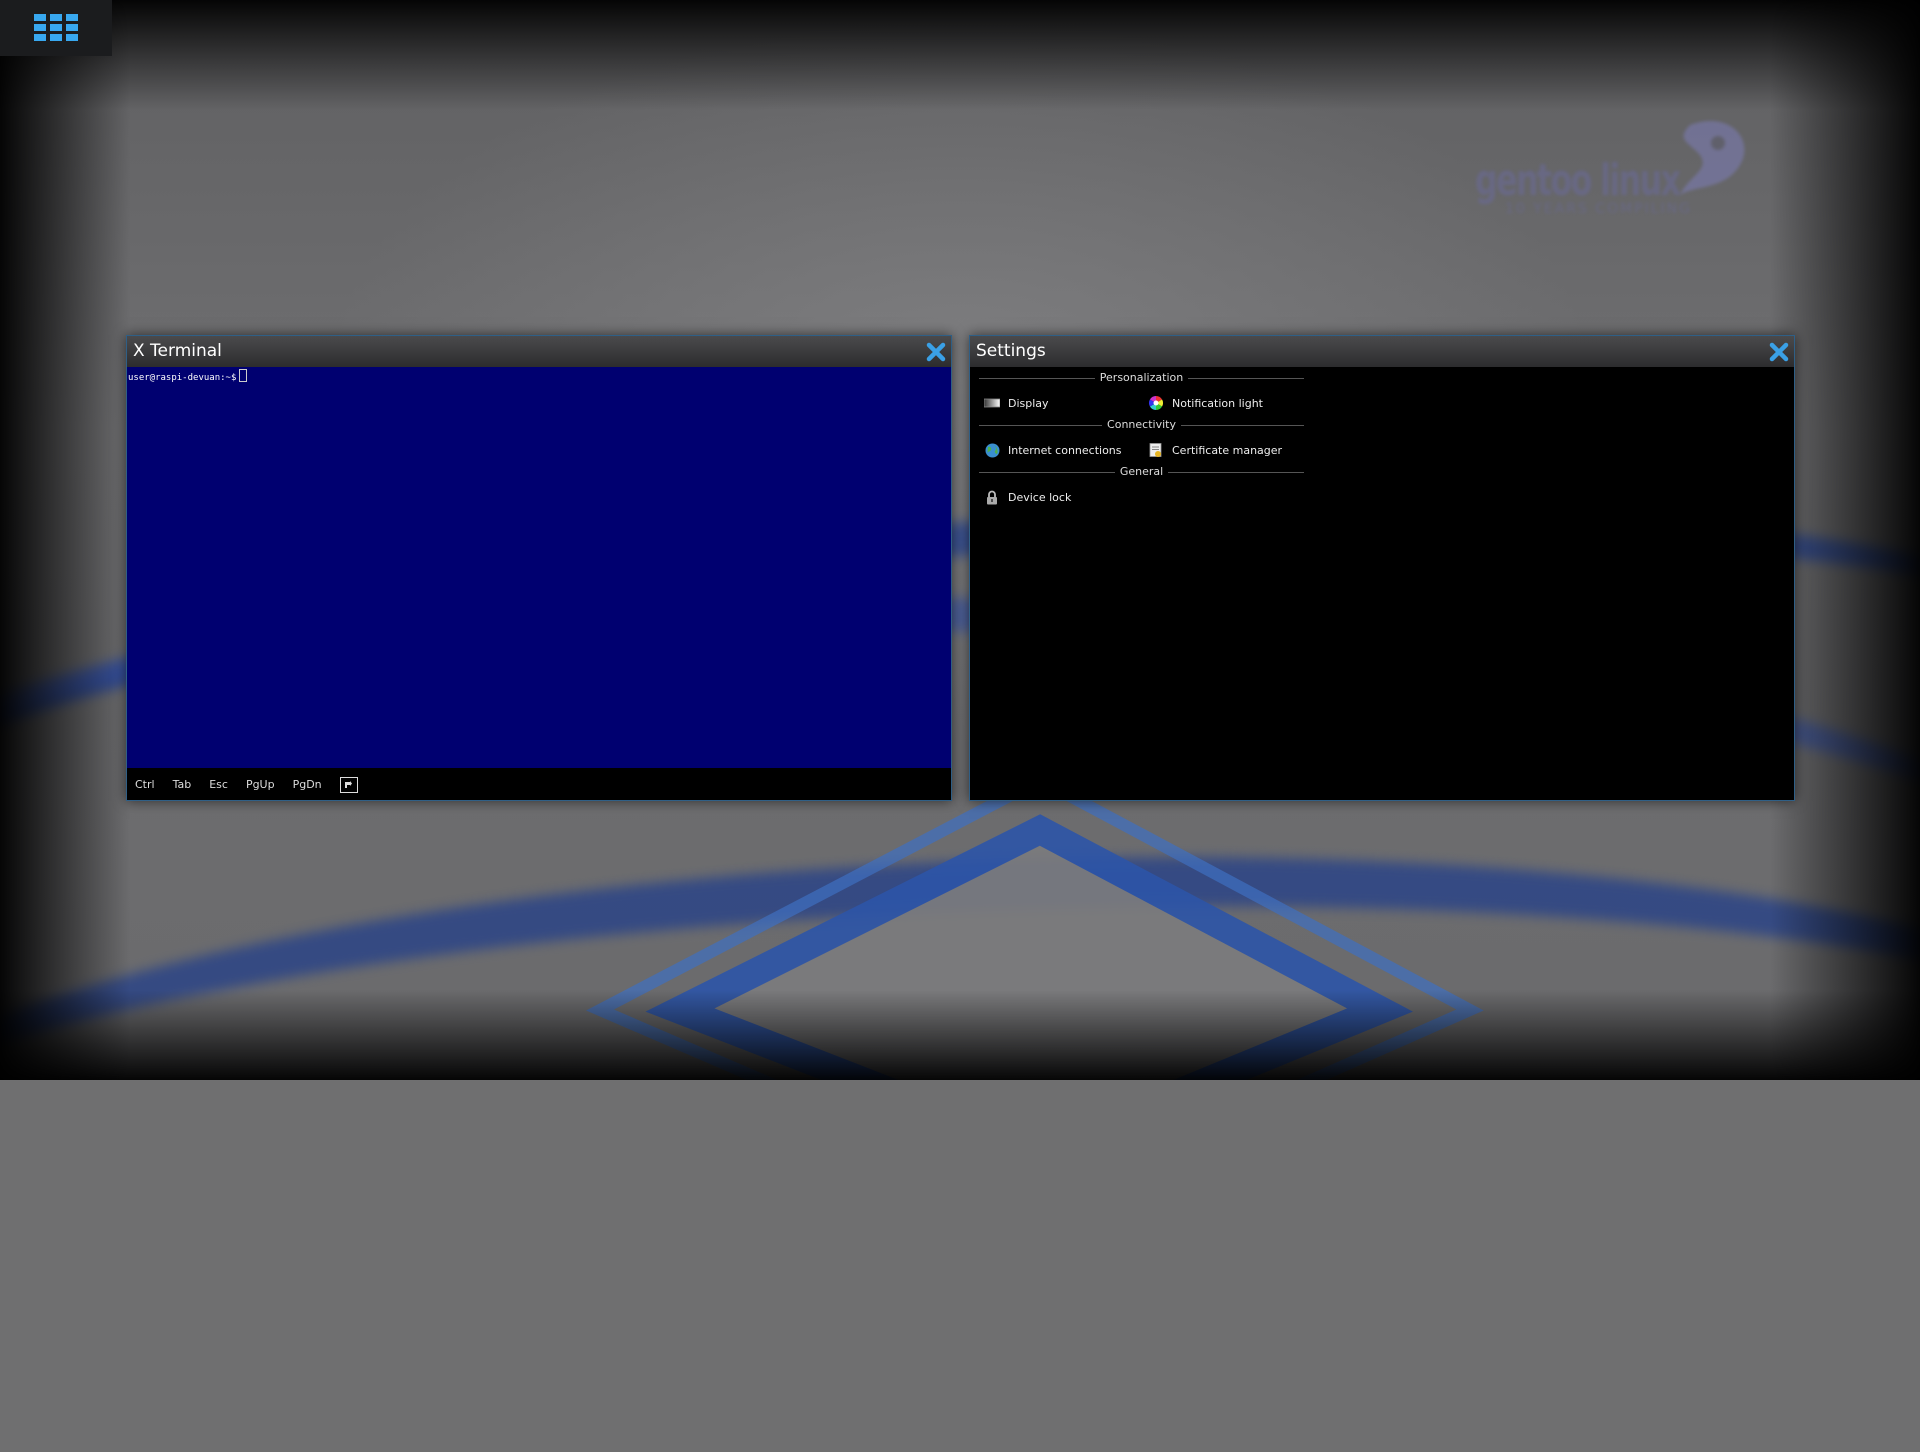 The width and height of the screenshot is (1920, 1452). What do you see at coordinates (1156, 403) in the screenshot?
I see `notification-light-icon` at bounding box center [1156, 403].